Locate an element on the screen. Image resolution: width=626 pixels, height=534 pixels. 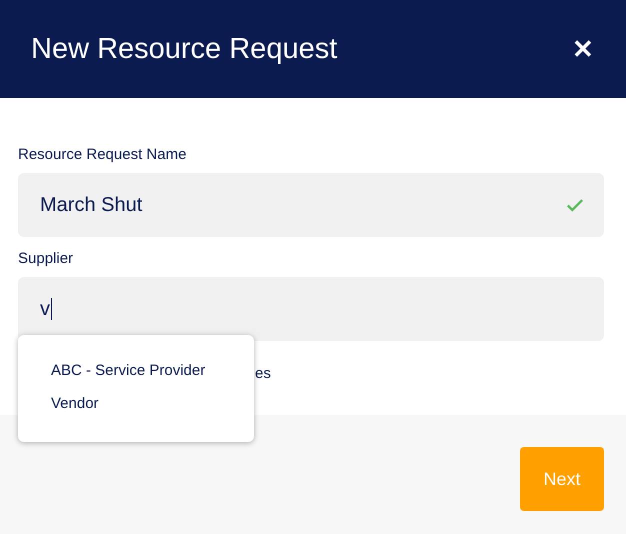
close-button: ✕ is located at coordinates (583, 49).